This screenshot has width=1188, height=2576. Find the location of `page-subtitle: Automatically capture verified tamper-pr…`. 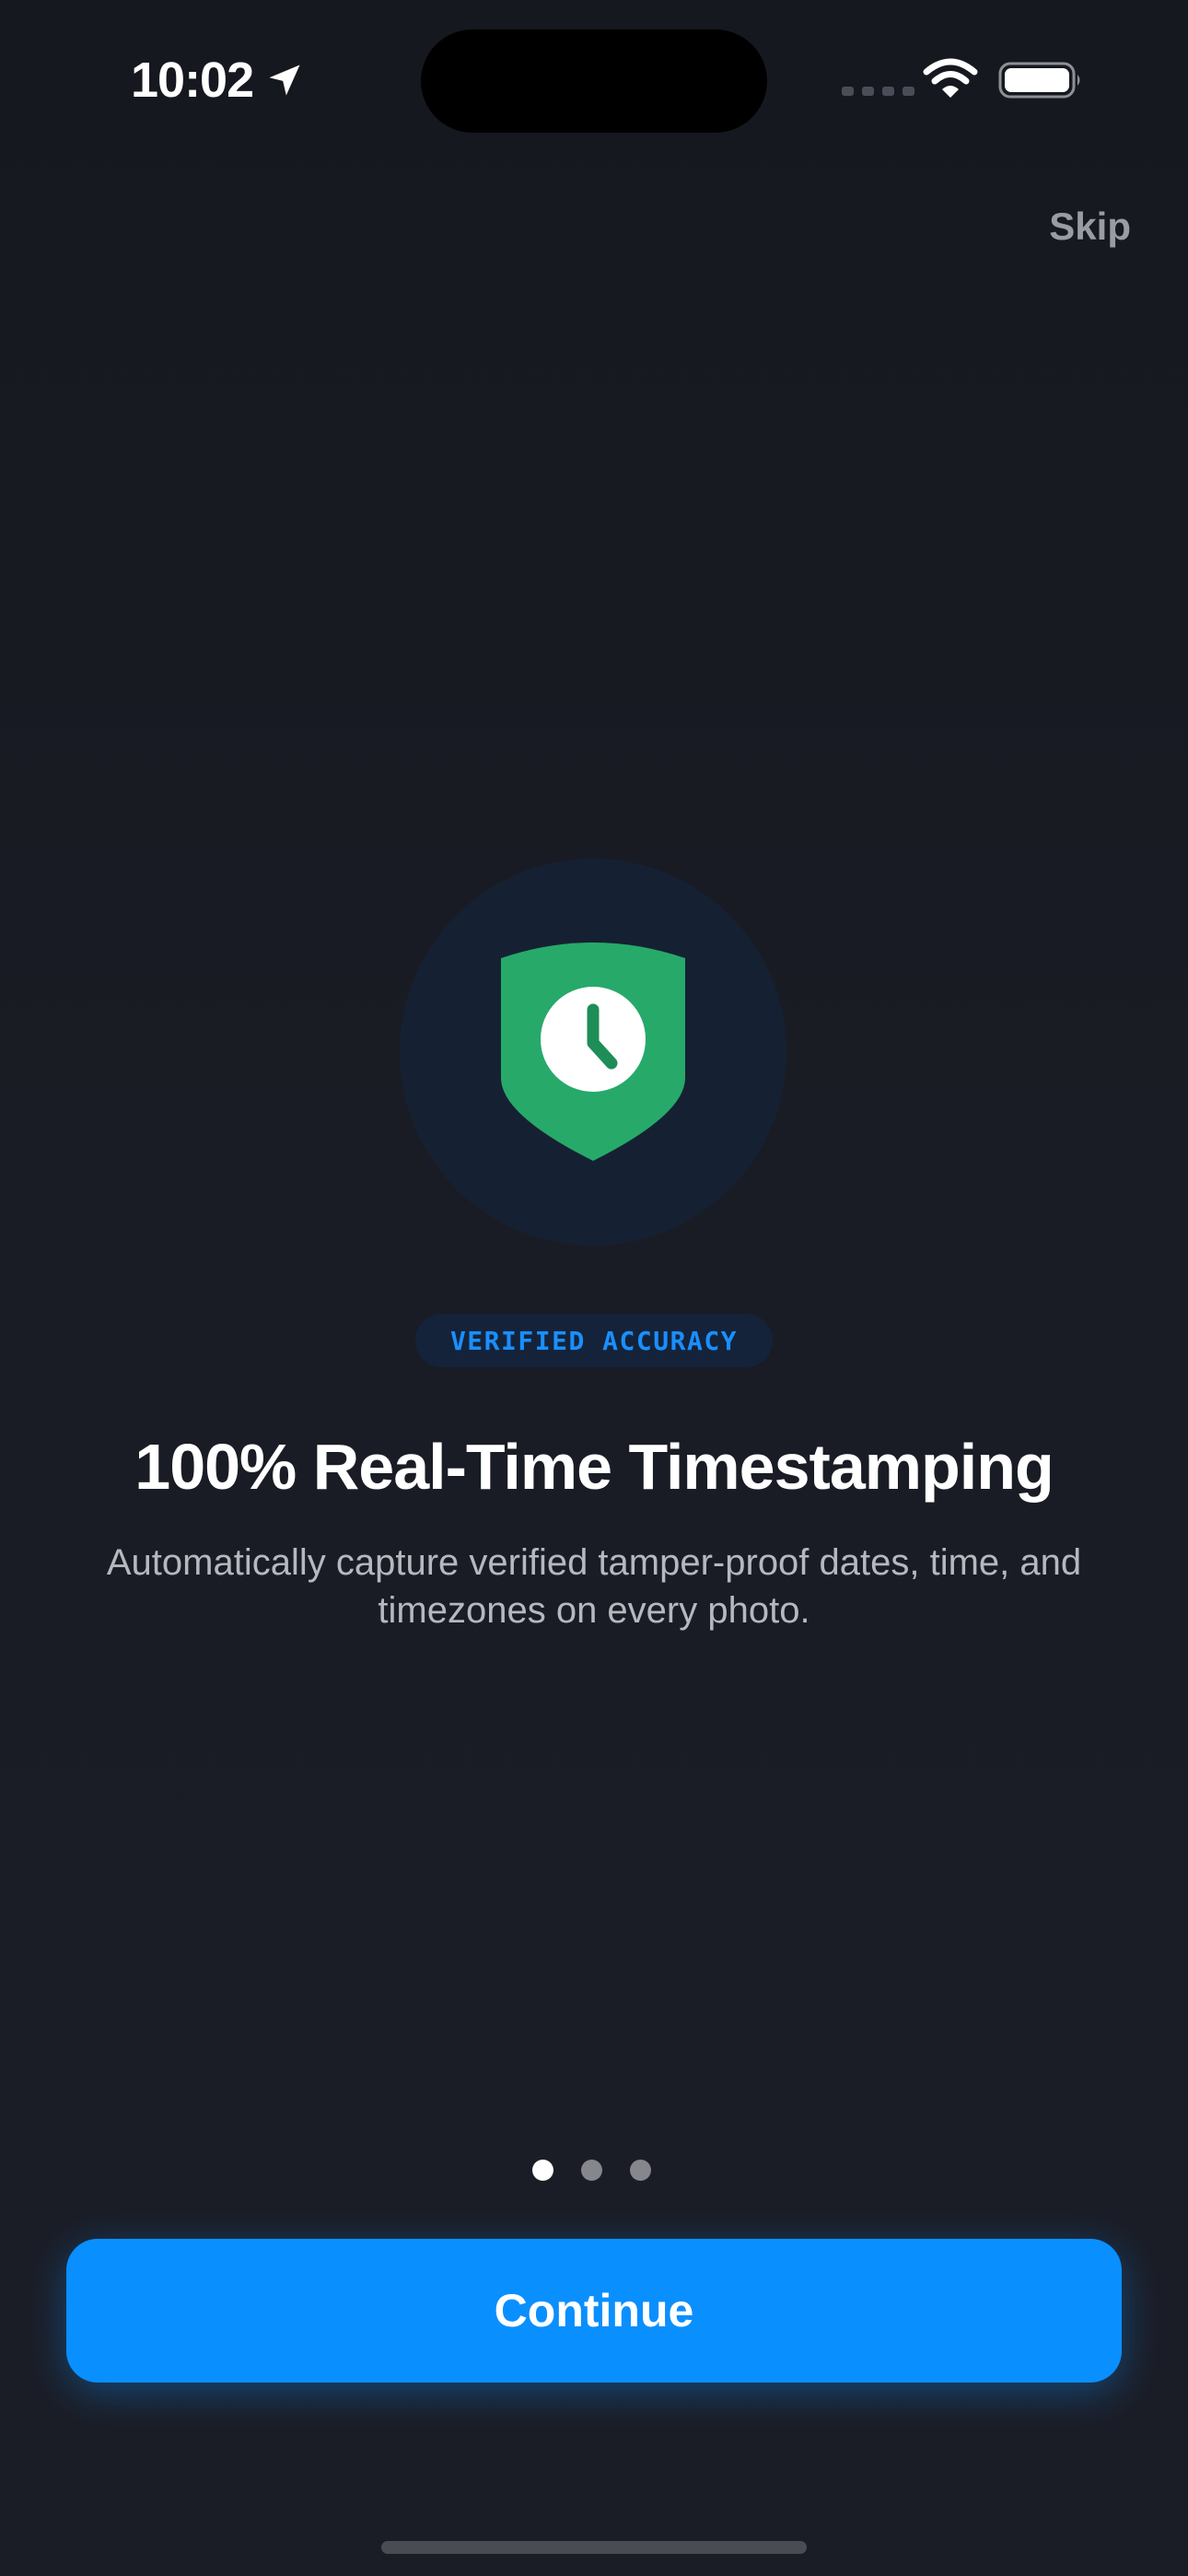

page-subtitle: Automatically capture verified tamper-pr… is located at coordinates (594, 1586).